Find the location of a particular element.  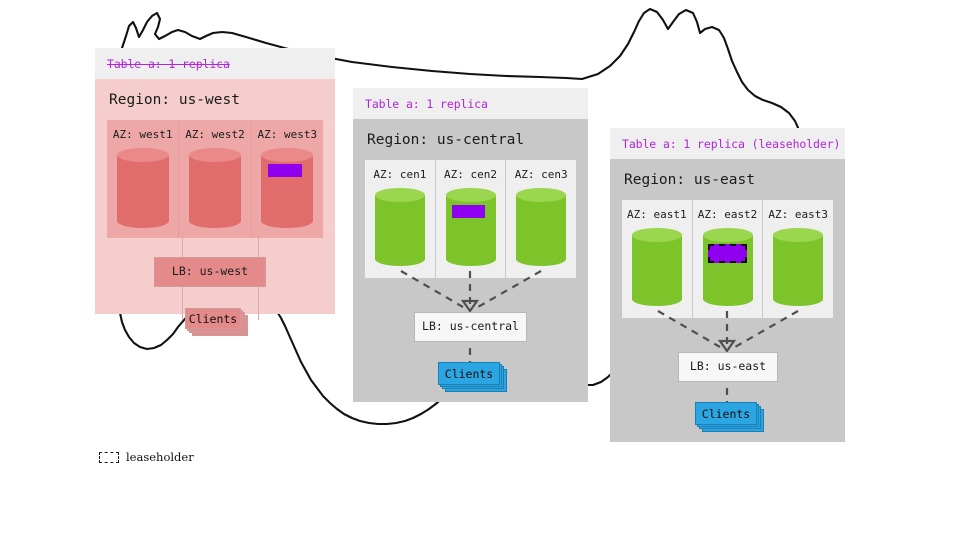

az-label-east2: AZ: east2 is located at coordinates (727, 214).